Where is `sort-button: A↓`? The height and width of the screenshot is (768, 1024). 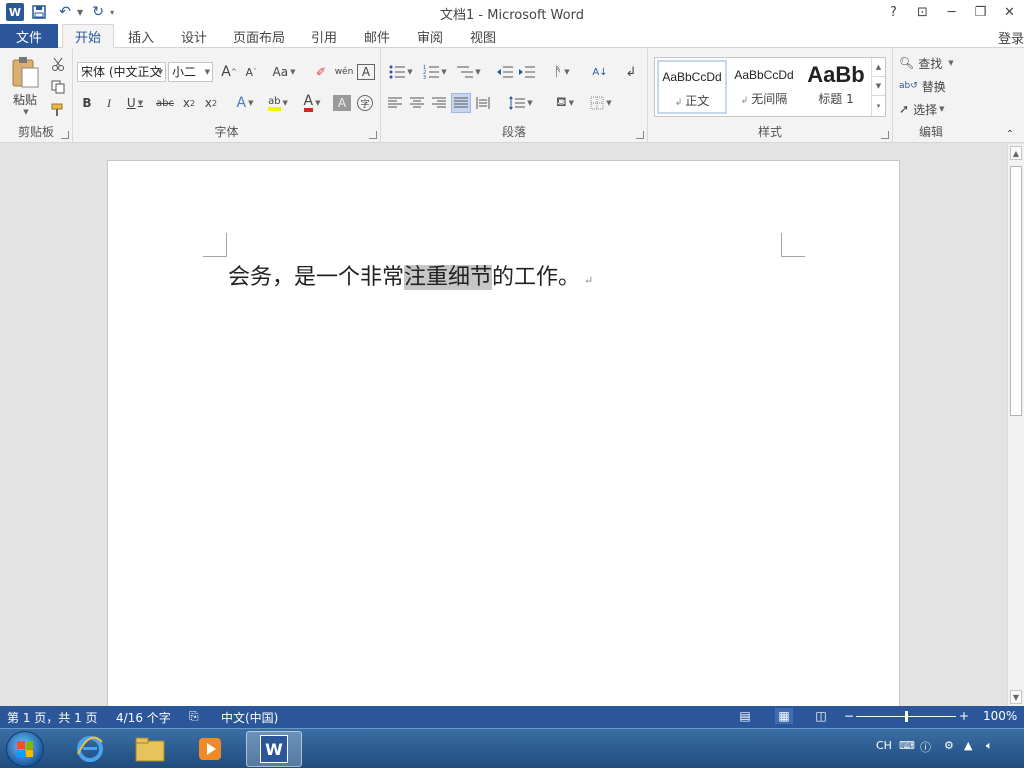 sort-button: A↓ is located at coordinates (600, 72).